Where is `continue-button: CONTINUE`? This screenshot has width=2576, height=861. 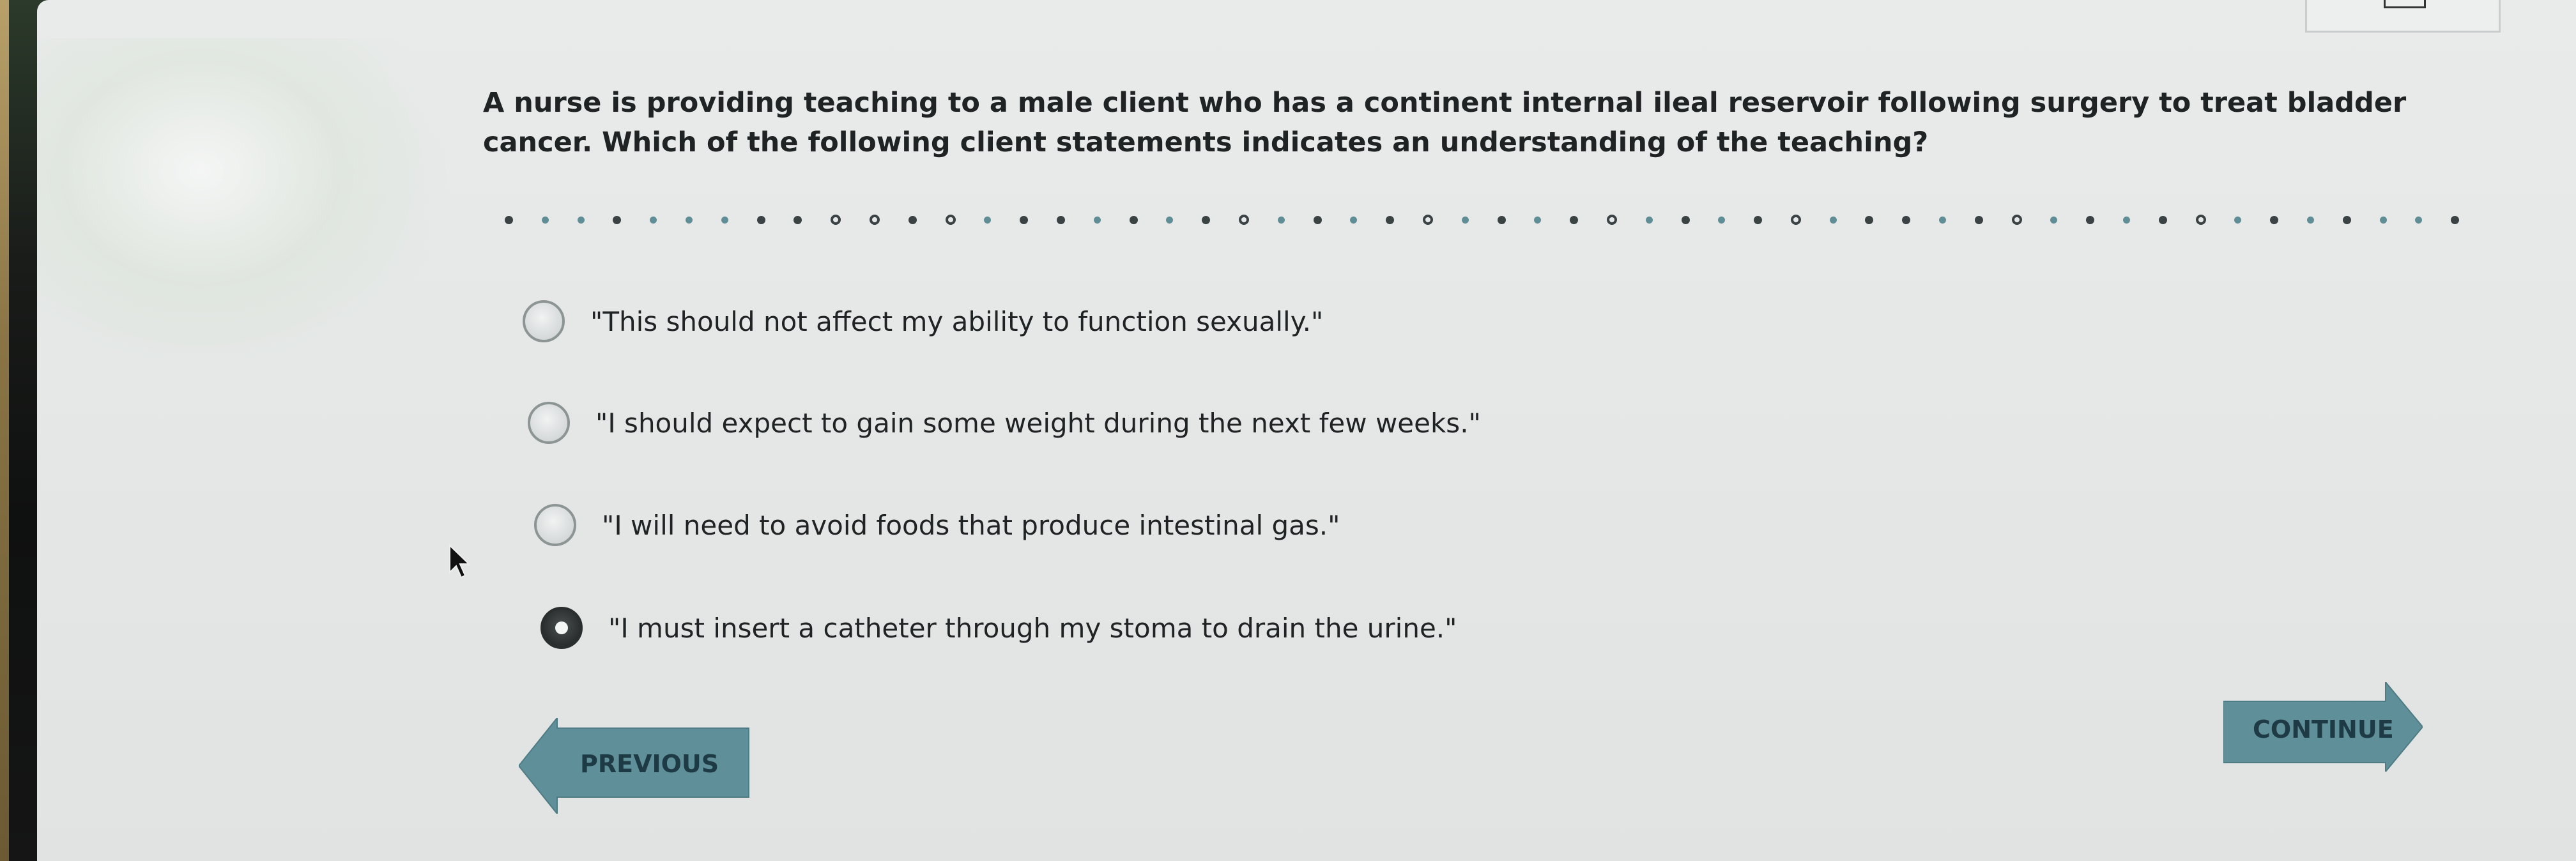
continue-button: CONTINUE is located at coordinates (2323, 727).